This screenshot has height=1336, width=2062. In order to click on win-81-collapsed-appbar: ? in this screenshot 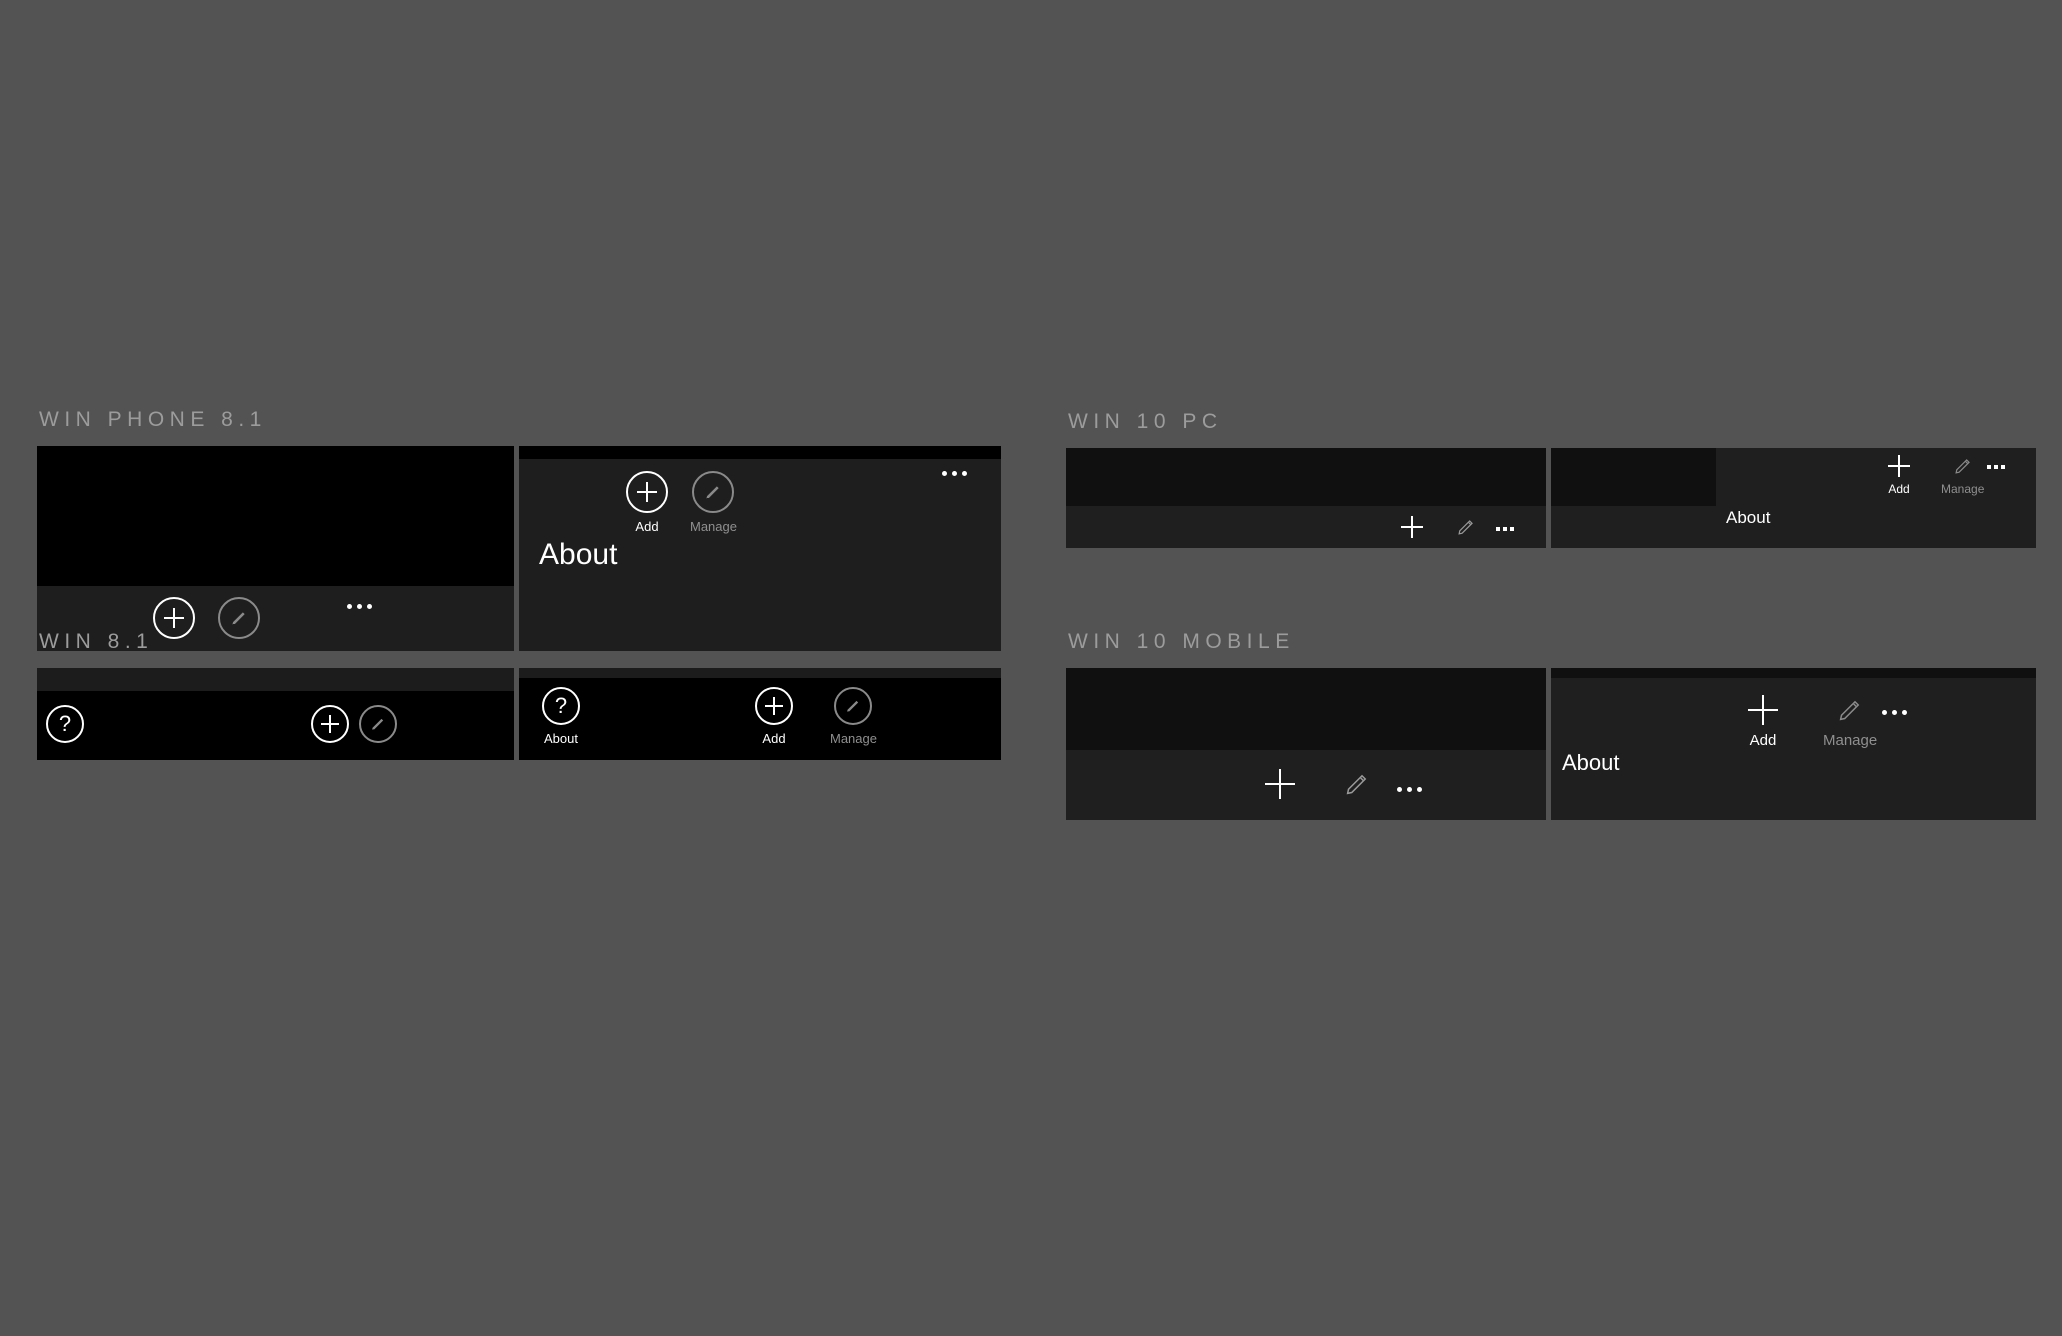, I will do `click(275, 714)`.